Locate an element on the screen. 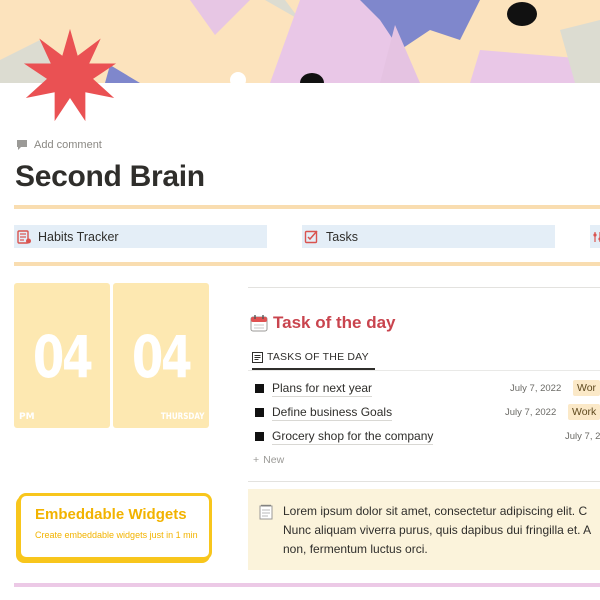 This screenshot has height=600, width=600. clock-minute-card: 04 THURSDAY is located at coordinates (161, 355).